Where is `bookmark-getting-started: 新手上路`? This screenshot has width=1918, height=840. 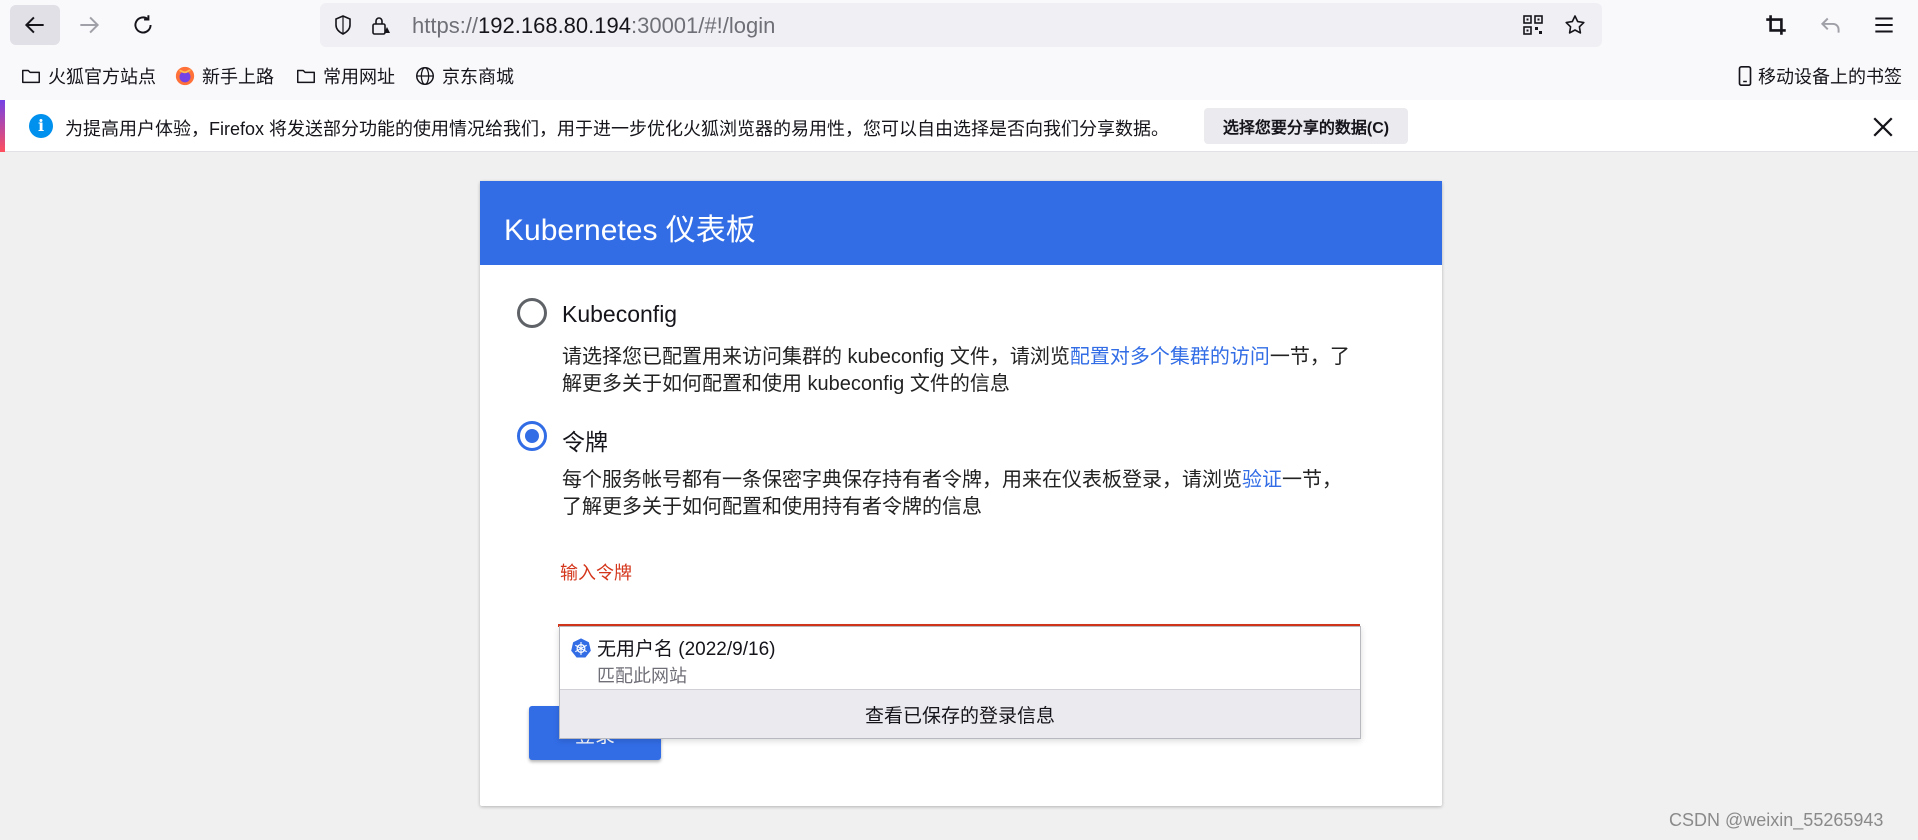
bookmark-getting-started: 新手上路 is located at coordinates (224, 76).